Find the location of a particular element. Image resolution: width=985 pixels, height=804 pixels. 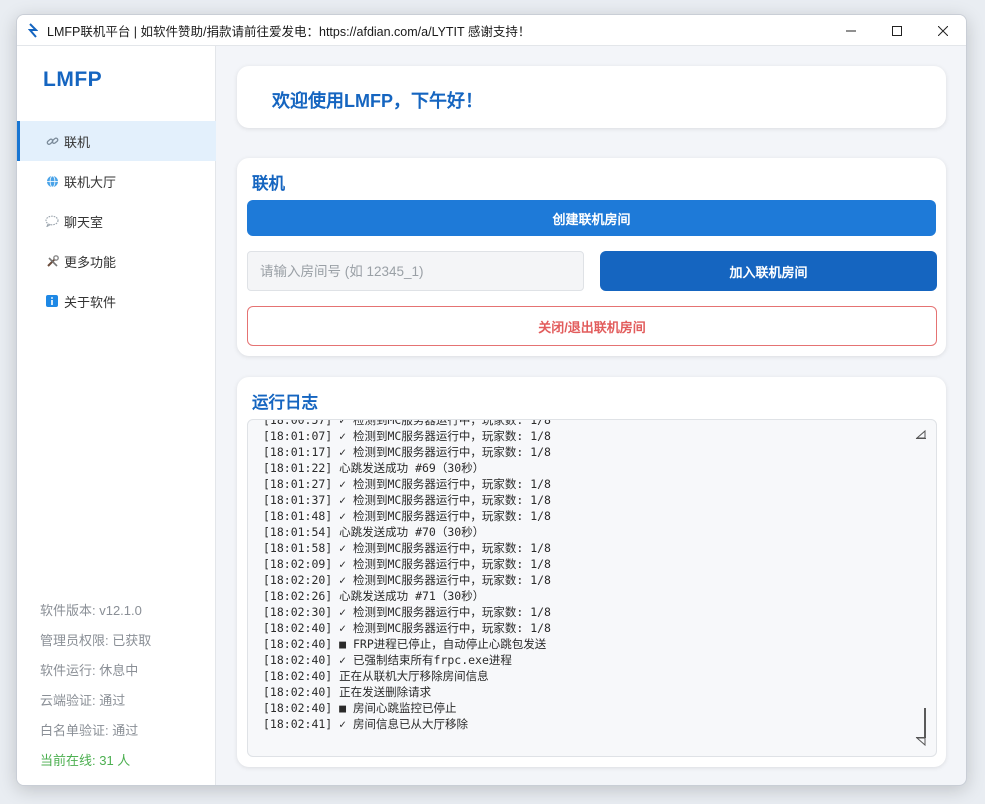

log-line: [18:02:40] 正在发送删除请求 is located at coordinates (347, 692).